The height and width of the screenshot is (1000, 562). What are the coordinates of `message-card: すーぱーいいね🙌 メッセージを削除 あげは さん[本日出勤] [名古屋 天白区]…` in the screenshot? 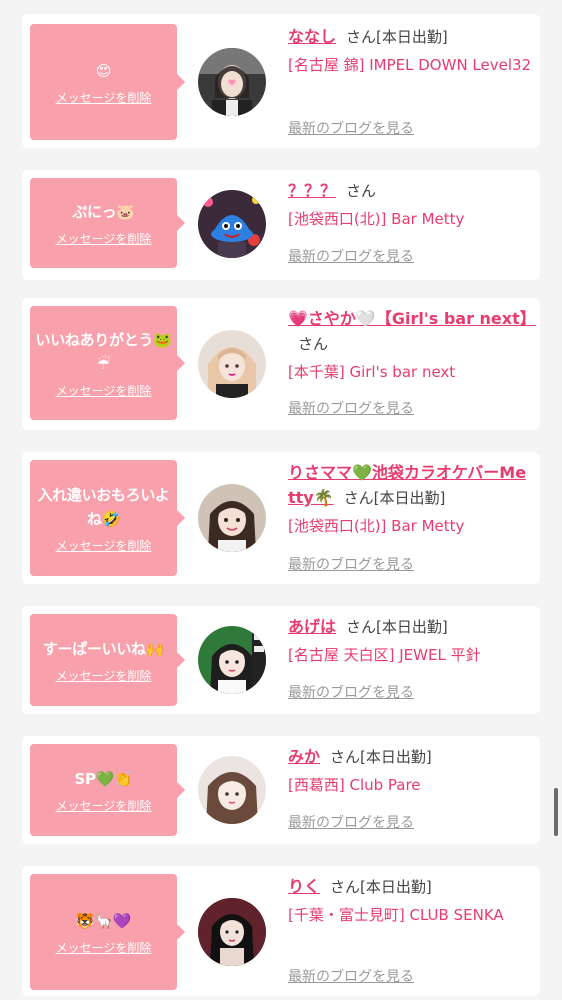 It's located at (281, 660).